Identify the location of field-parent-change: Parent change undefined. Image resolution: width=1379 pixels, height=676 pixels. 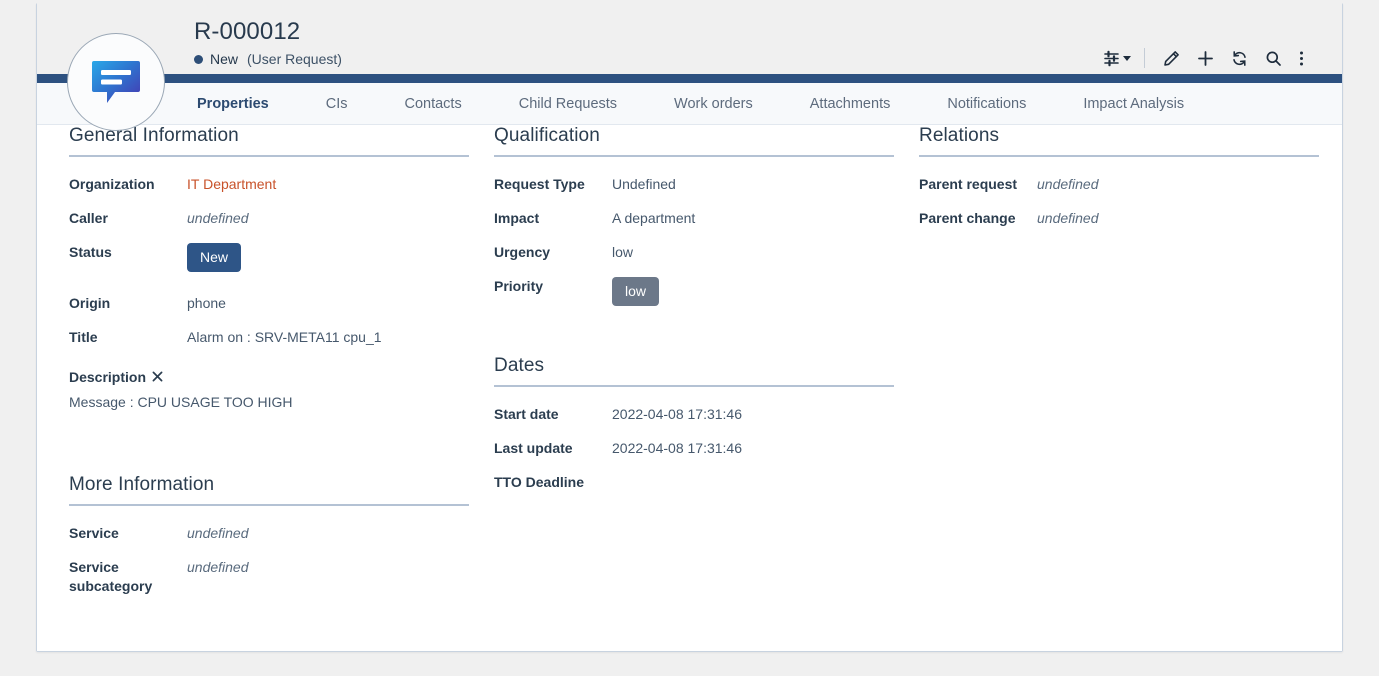
(1119, 218).